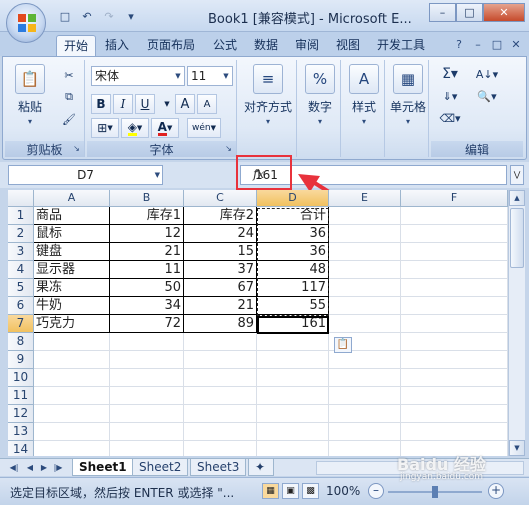 Image resolution: width=529 pixels, height=505 pixels. I want to click on cell: 89, so click(220, 324).